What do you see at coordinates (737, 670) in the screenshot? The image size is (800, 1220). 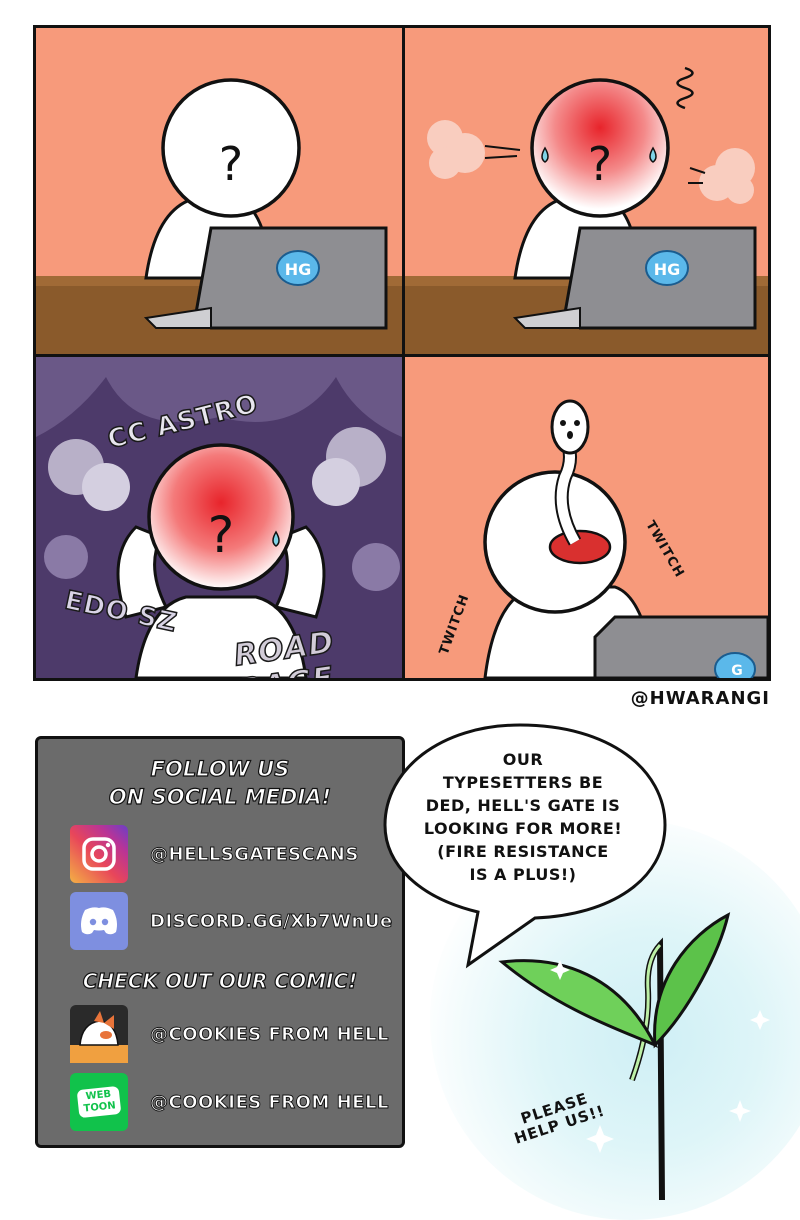 I see `hg-logo-text: G` at bounding box center [737, 670].